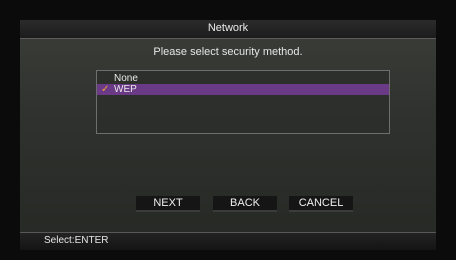 Image resolution: width=456 pixels, height=260 pixels. Describe the element at coordinates (125, 89) in the screenshot. I see `option-wep-label: WEP` at that location.